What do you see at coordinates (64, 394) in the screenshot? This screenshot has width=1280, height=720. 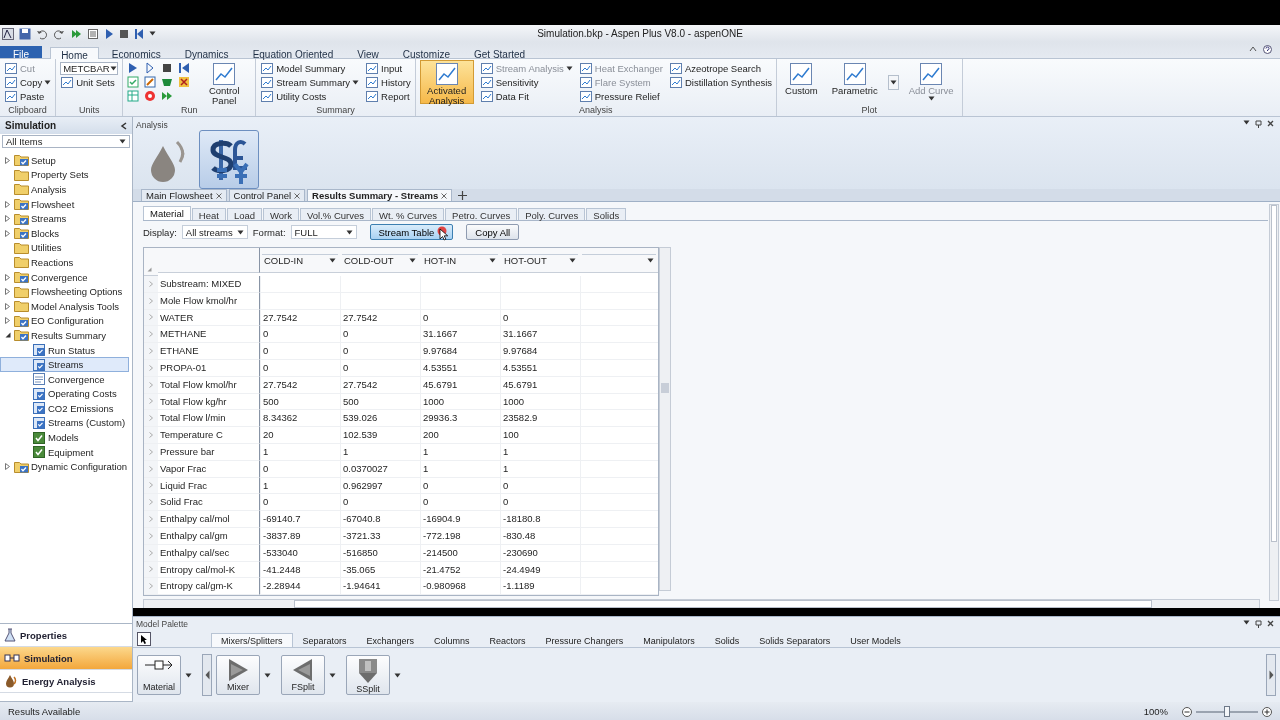 I see `tree-item: Operating Costs` at bounding box center [64, 394].